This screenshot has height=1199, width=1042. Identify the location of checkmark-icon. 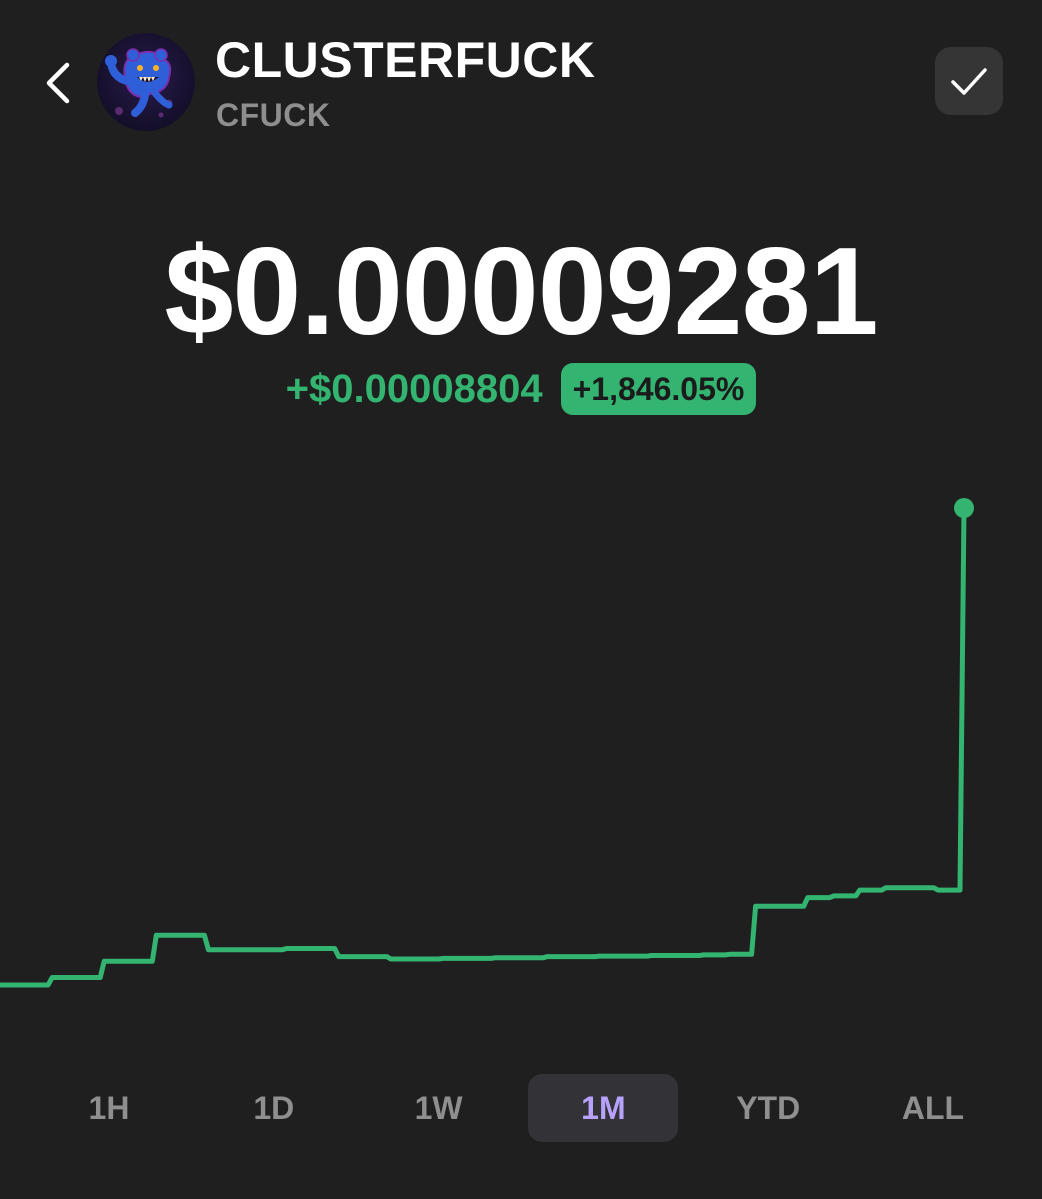
(969, 81).